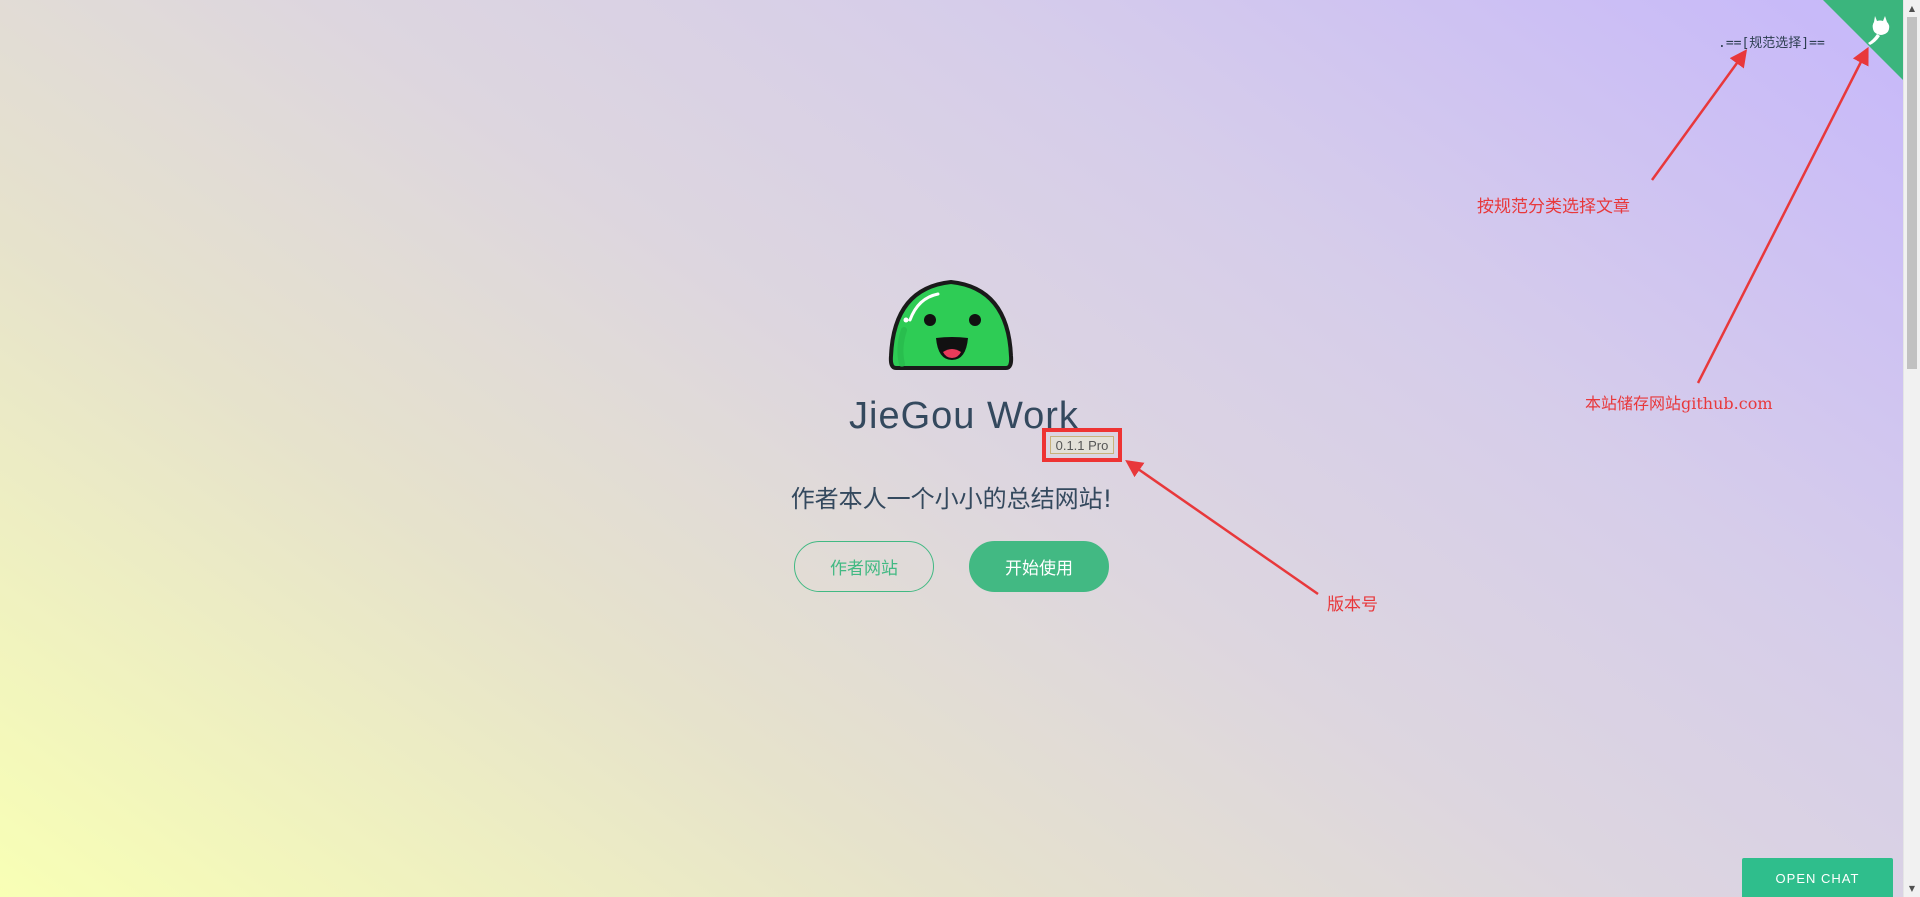 Image resolution: width=1920 pixels, height=897 pixels. I want to click on version-badge: 0.1.1 Pro, so click(1082, 445).